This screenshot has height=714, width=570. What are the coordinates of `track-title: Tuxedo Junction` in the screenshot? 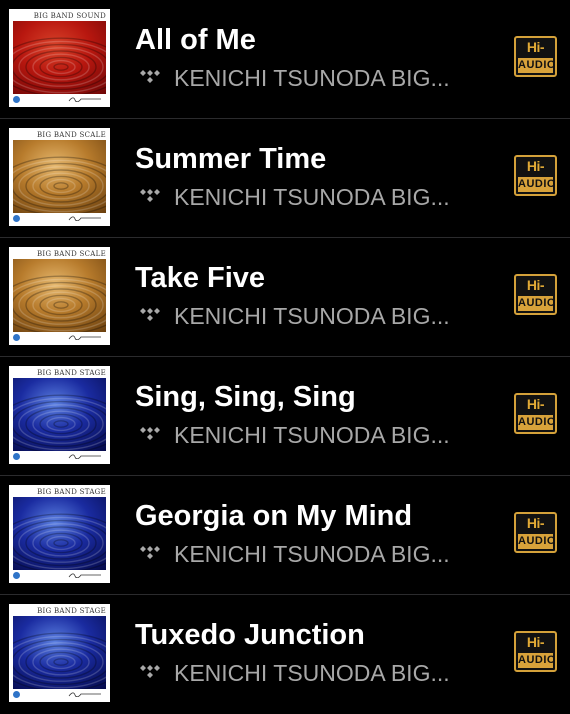 It's located at (250, 635).